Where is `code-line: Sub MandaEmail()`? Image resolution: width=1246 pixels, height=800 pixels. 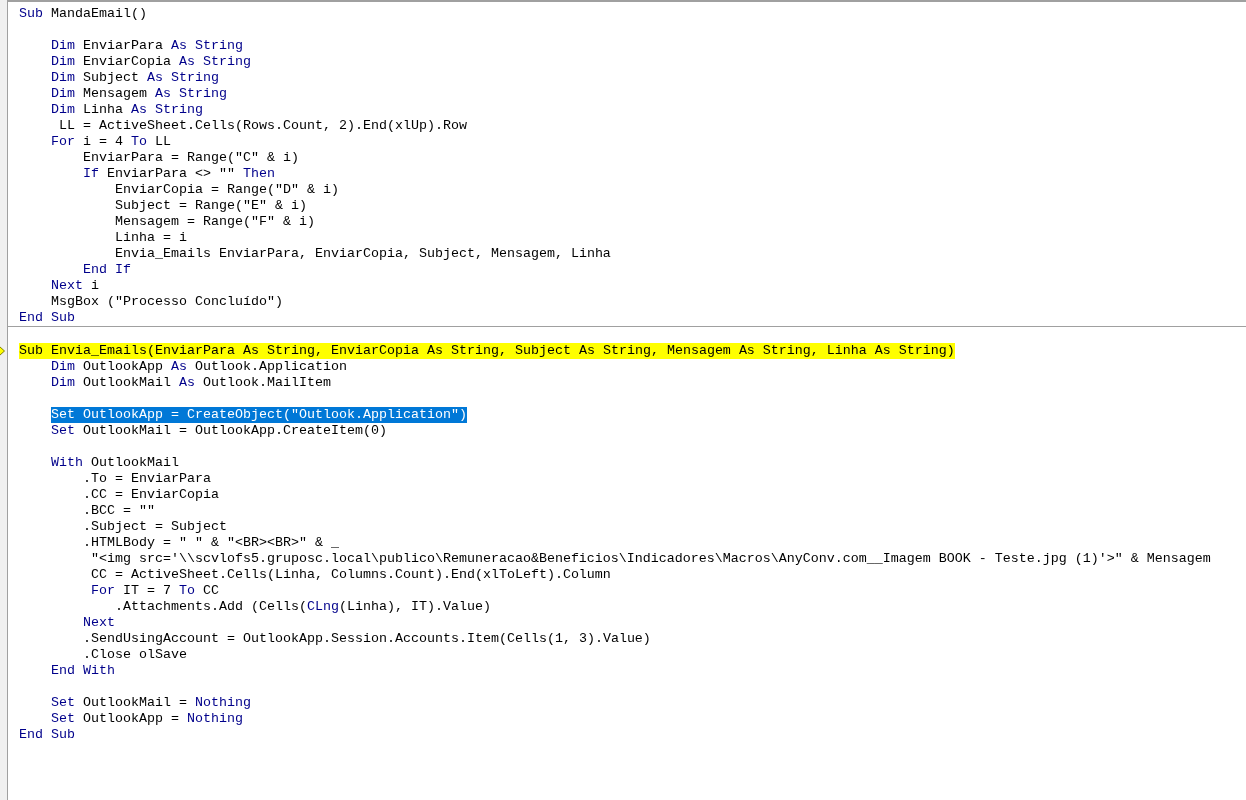 code-line: Sub MandaEmail() is located at coordinates (83, 14).